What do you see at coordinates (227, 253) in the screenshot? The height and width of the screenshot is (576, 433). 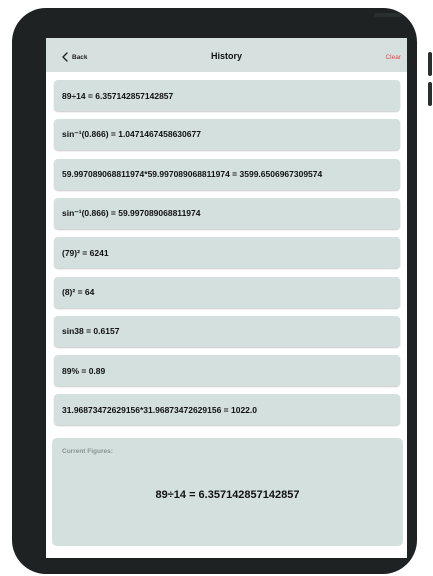 I see `history-item: (79)² = 6241` at bounding box center [227, 253].